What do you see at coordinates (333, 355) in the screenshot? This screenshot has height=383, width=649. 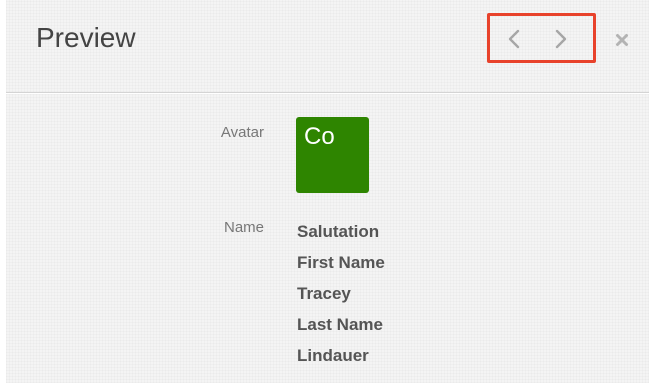 I see `name-line-last-name: Lindauer` at bounding box center [333, 355].